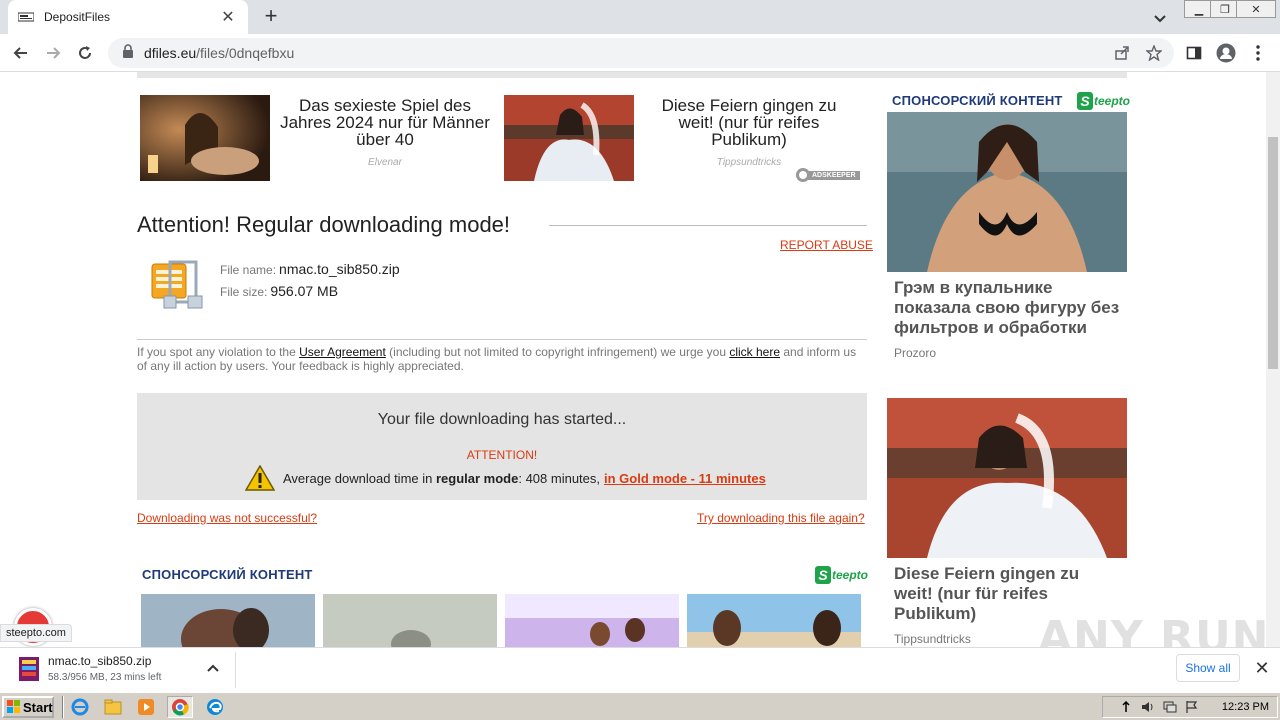  Describe the element at coordinates (342, 352) in the screenshot. I see `user-agreement-link: User Agreement` at that location.